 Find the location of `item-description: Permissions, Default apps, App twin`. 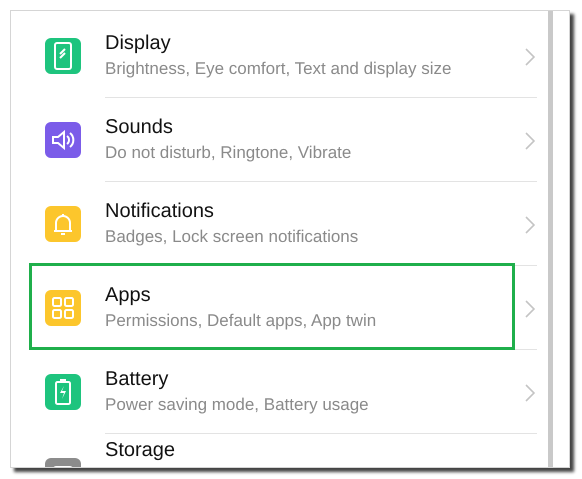

item-description: Permissions, Default apps, App twin is located at coordinates (241, 321).